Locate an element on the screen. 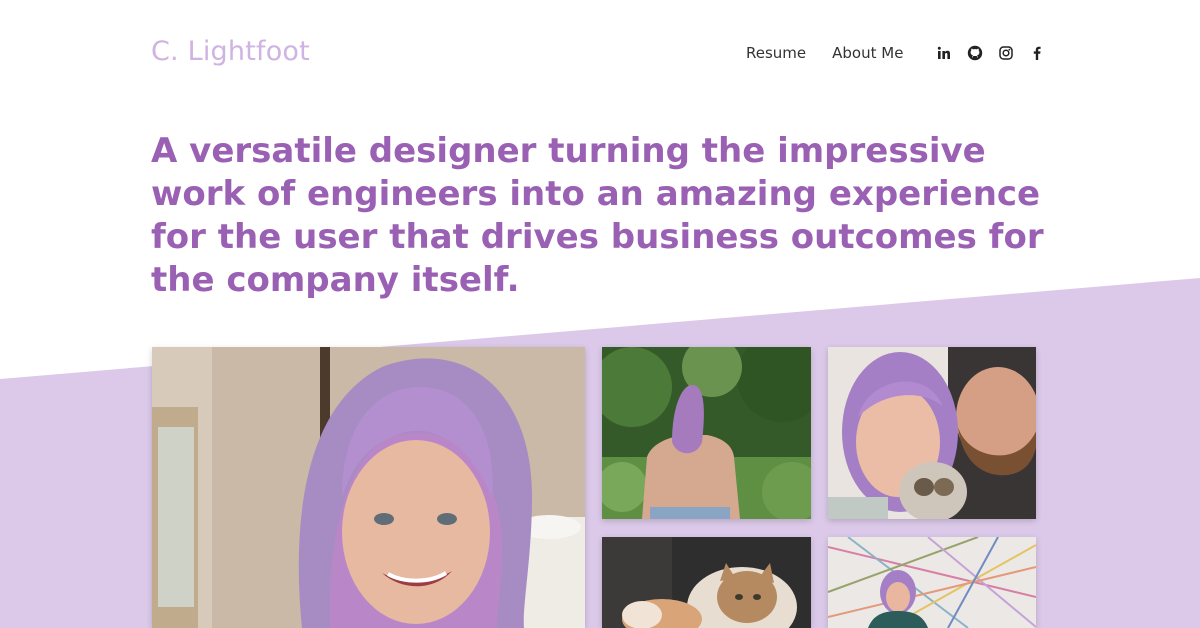  nav-link-about-me: About Me is located at coordinates (867, 53).